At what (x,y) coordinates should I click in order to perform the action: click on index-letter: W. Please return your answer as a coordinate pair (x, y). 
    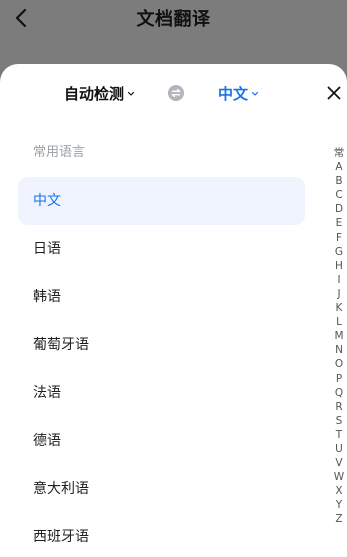
    Looking at the image, I should click on (338, 477).